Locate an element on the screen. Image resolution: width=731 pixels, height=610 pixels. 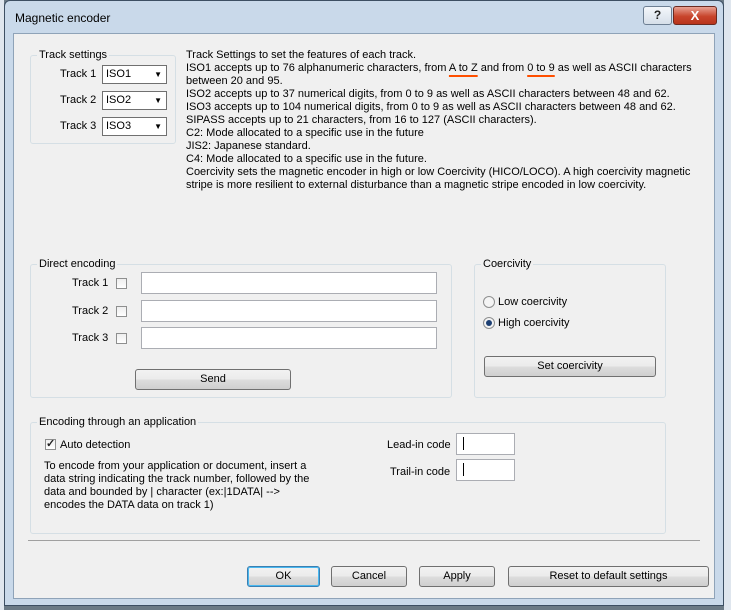
apply-button: Apply is located at coordinates (457, 576).